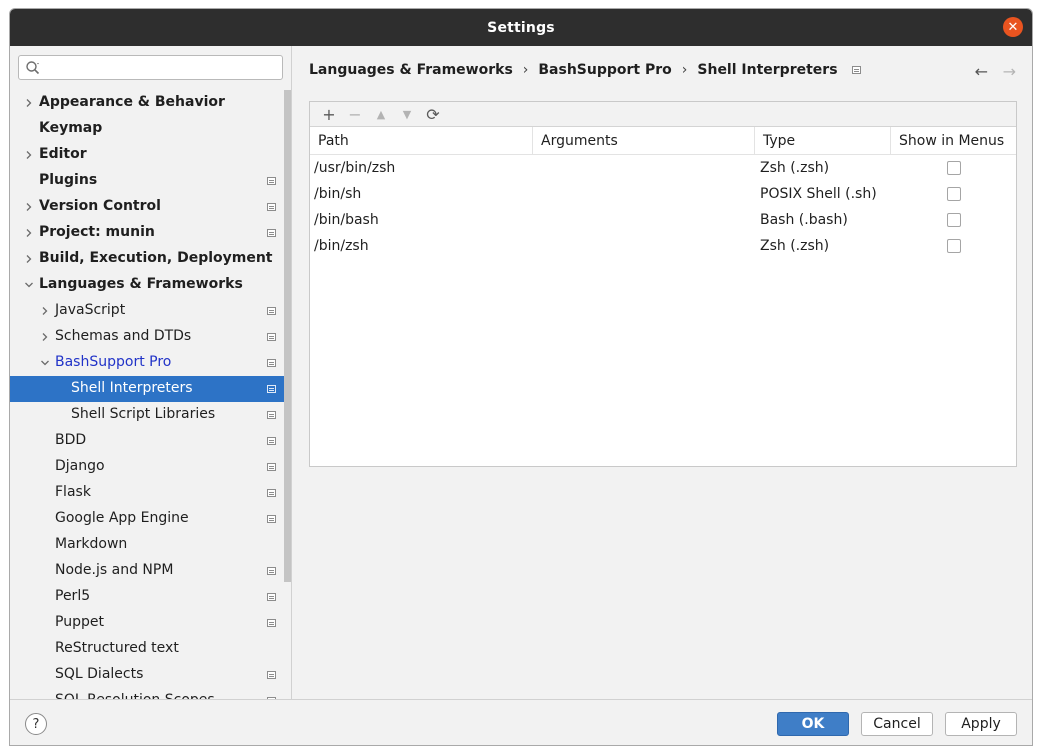 This screenshot has height=755, width=1042. I want to click on sidebar-item: Puppet, so click(147, 623).